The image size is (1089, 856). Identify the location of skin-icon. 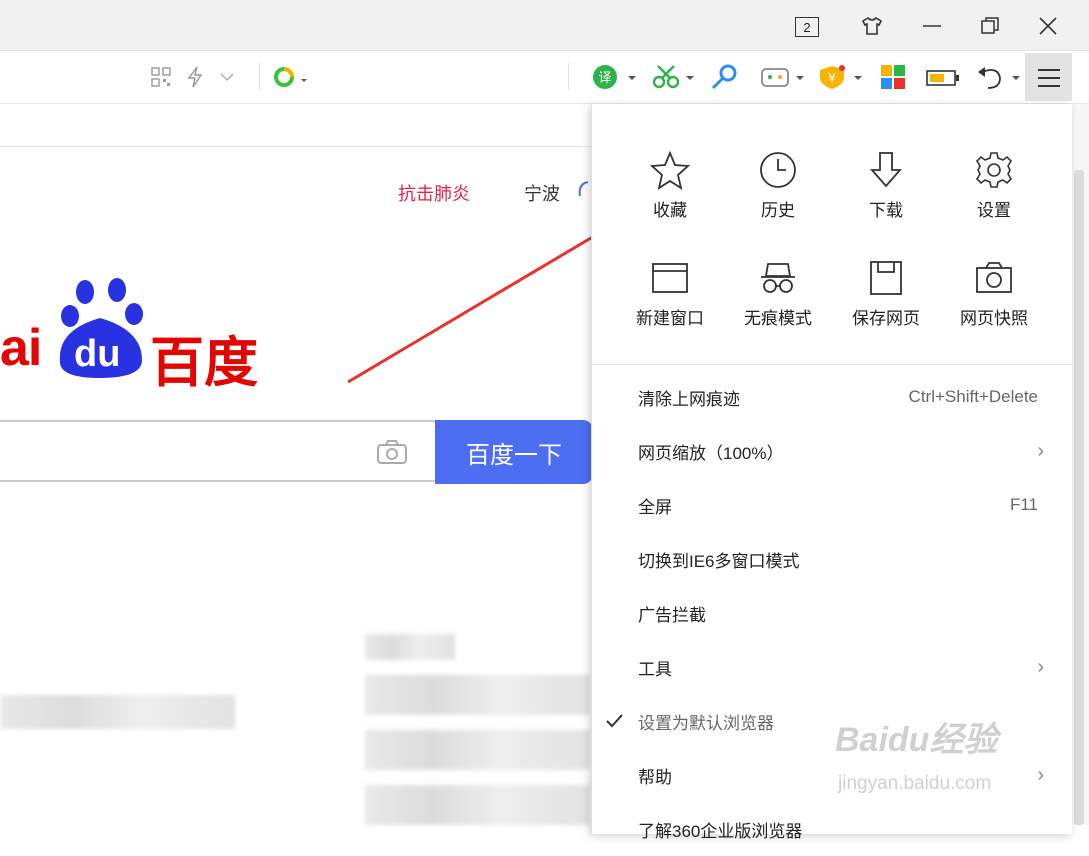
(872, 26).